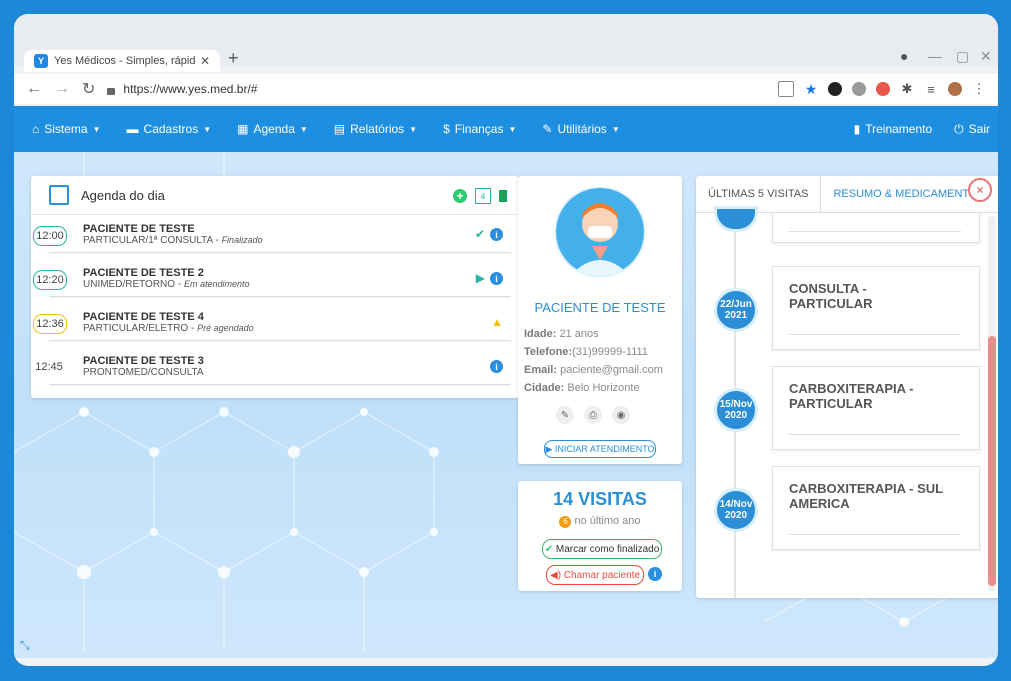 Image resolution: width=1011 pixels, height=681 pixels. I want to click on url-text: https://www.yes.med.br/#, so click(190, 89).